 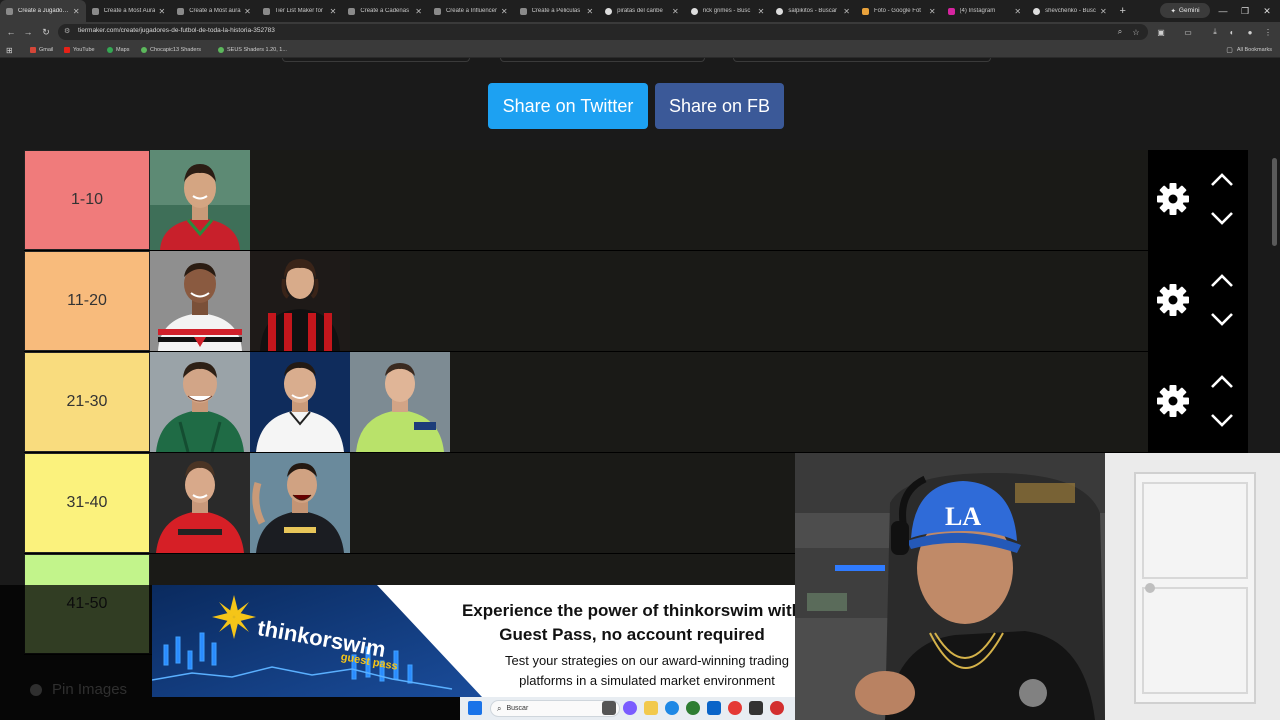 What do you see at coordinates (719, 106) in the screenshot?
I see `share-fb-button: Share on FB` at bounding box center [719, 106].